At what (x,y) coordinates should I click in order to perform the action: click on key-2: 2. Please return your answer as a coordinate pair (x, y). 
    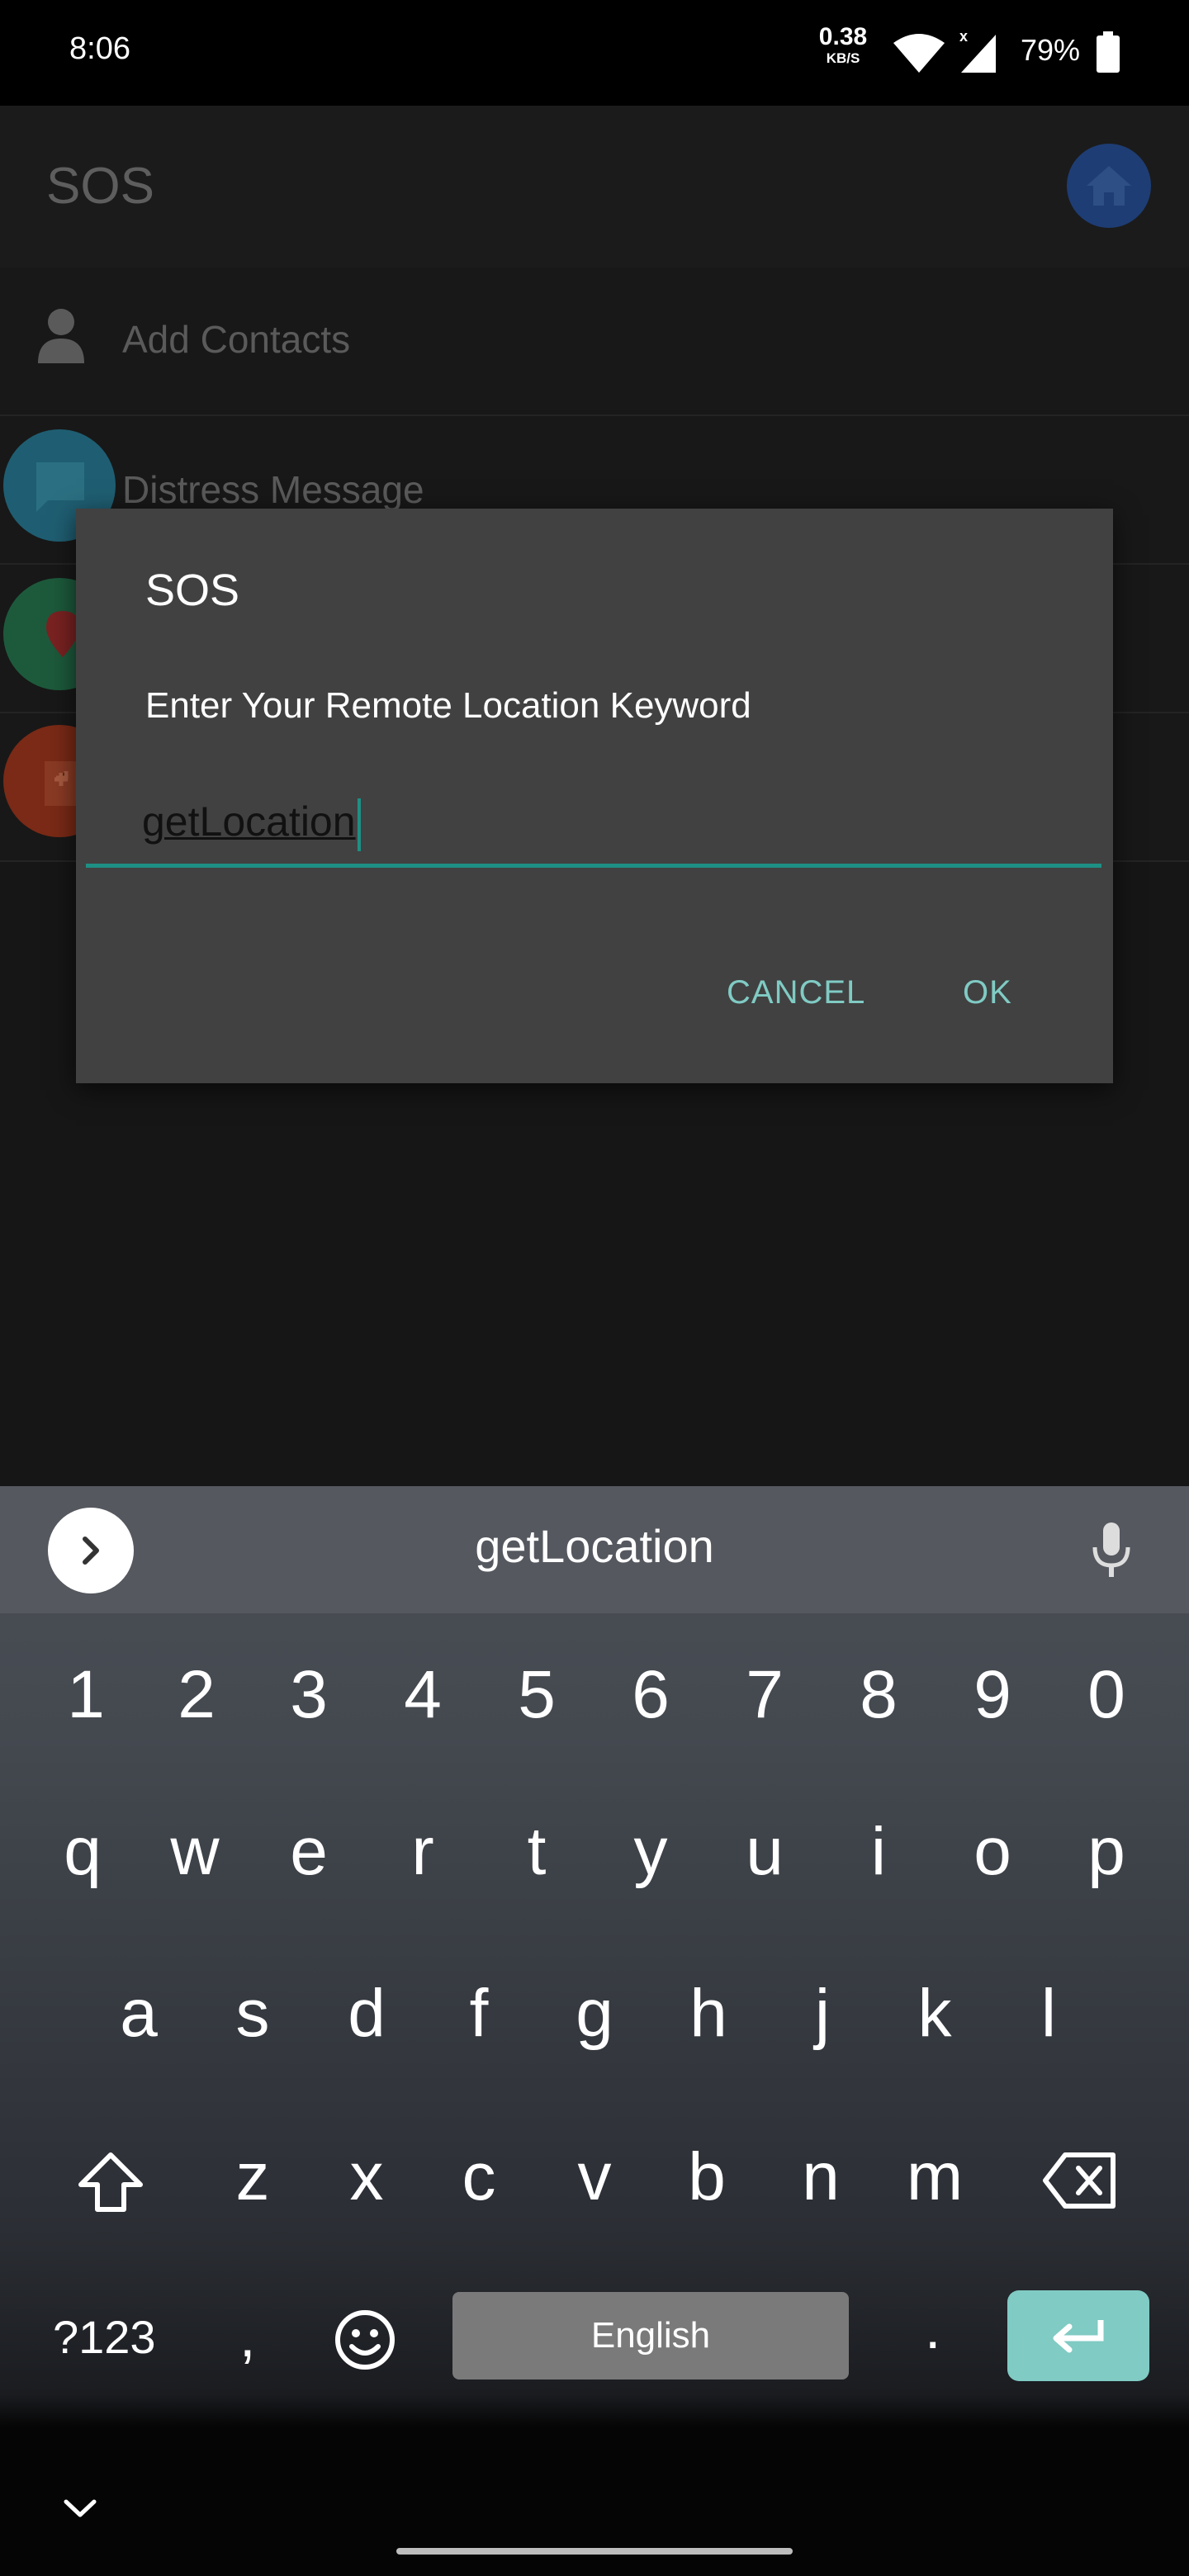
    Looking at the image, I should click on (196, 1695).